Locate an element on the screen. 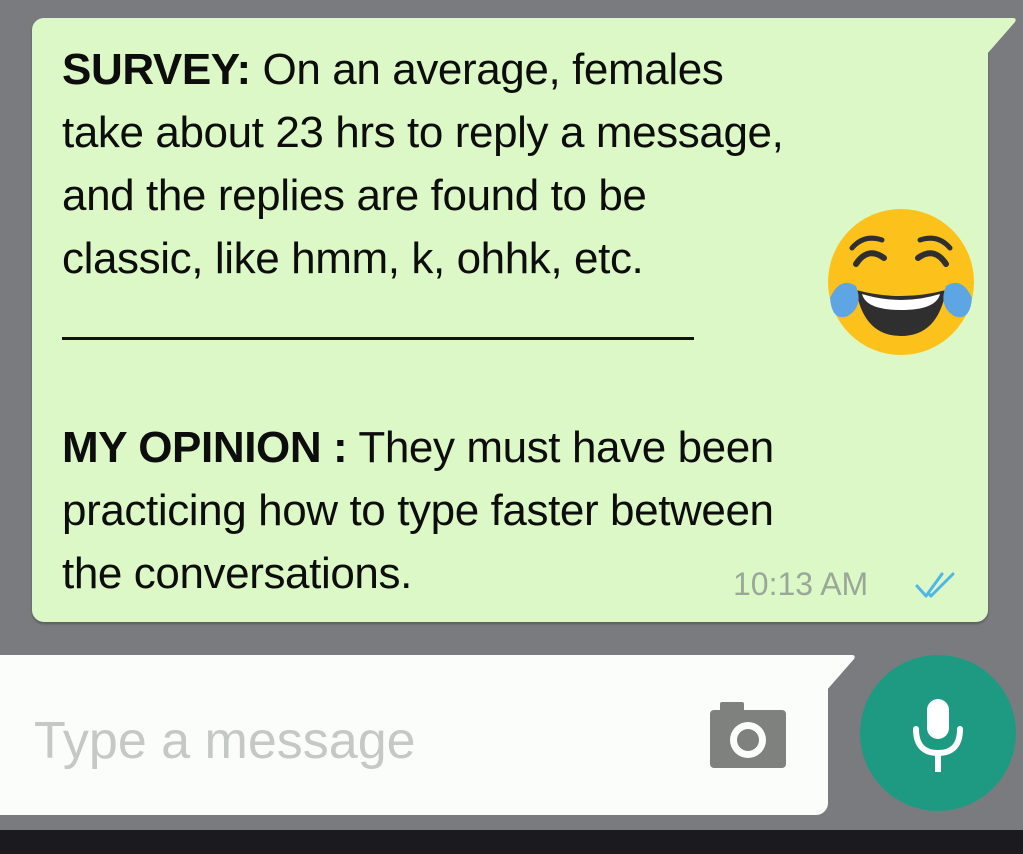 This screenshot has width=1023, height=854. survey-label: SURVEY: is located at coordinates (156, 69).